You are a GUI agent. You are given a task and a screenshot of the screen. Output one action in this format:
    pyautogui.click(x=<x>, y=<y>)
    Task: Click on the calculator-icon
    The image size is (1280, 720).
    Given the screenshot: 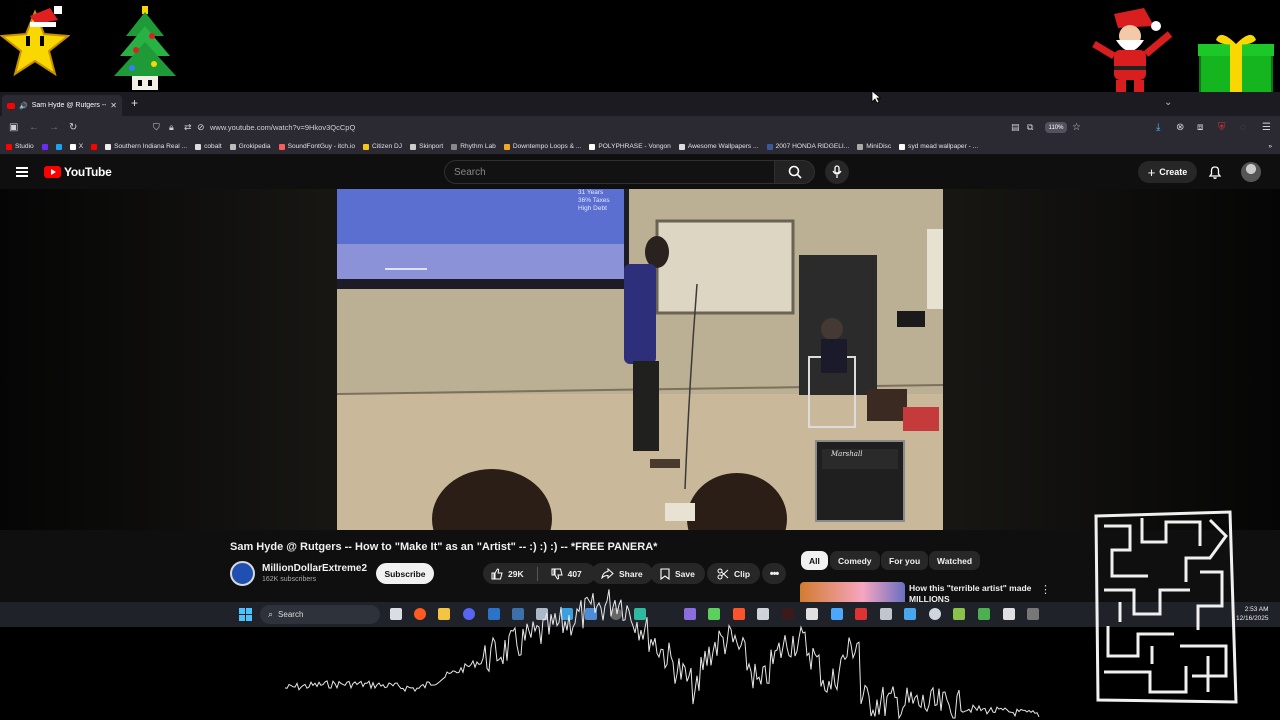 What is the action you would take?
    pyautogui.click(x=591, y=614)
    